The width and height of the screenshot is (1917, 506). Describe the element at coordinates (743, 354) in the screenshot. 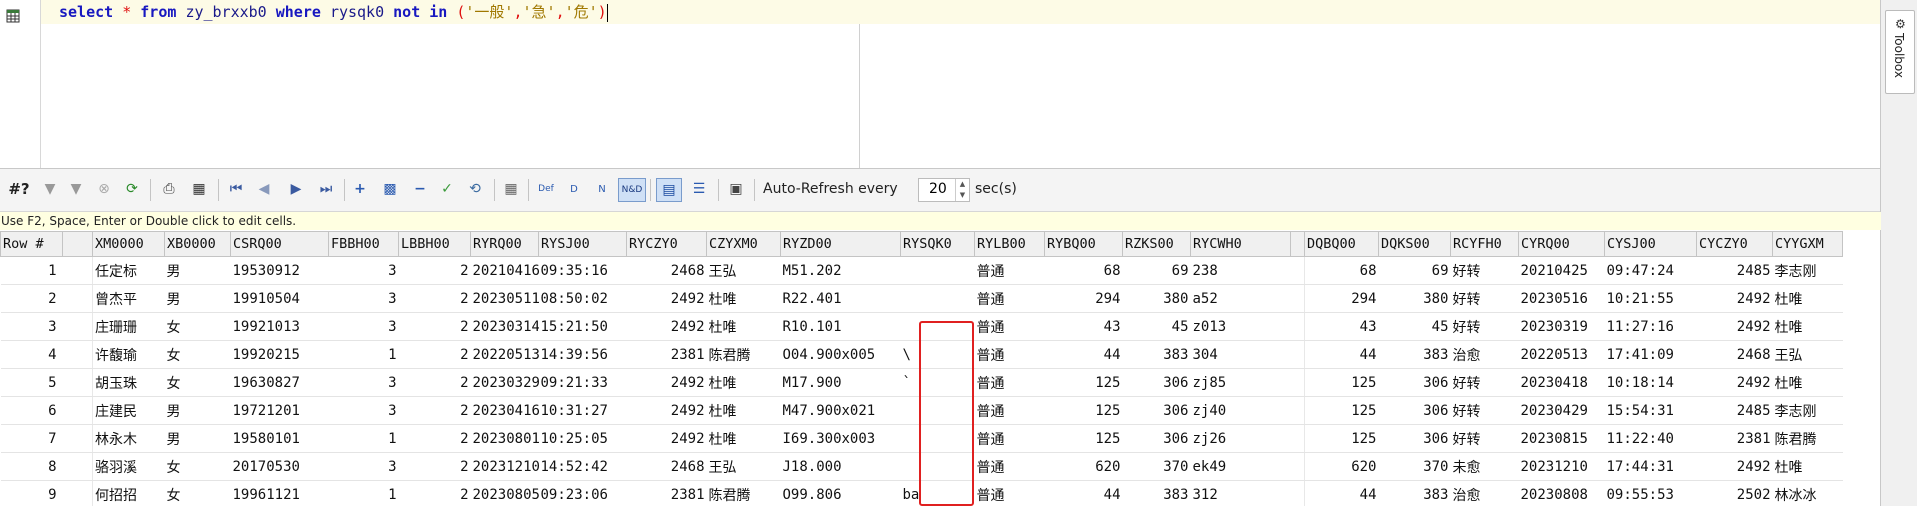

I see `table-cell: 陈君腾` at that location.